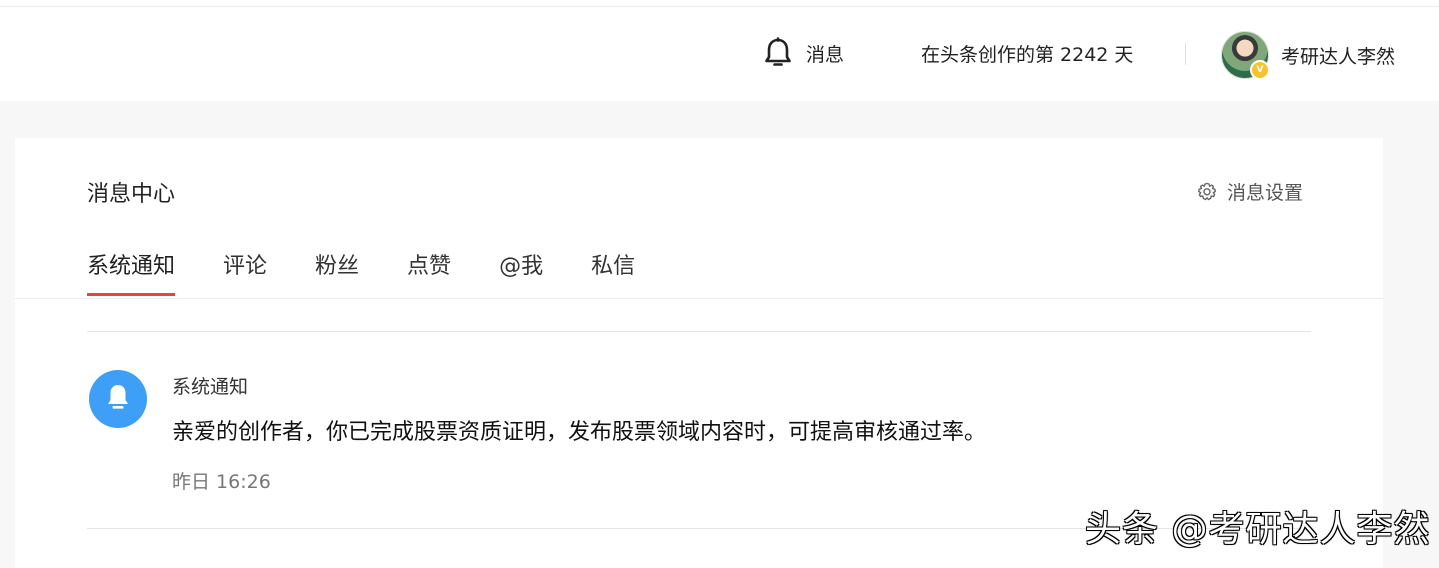 The height and width of the screenshot is (568, 1439). I want to click on top-strip, so click(719, 3).